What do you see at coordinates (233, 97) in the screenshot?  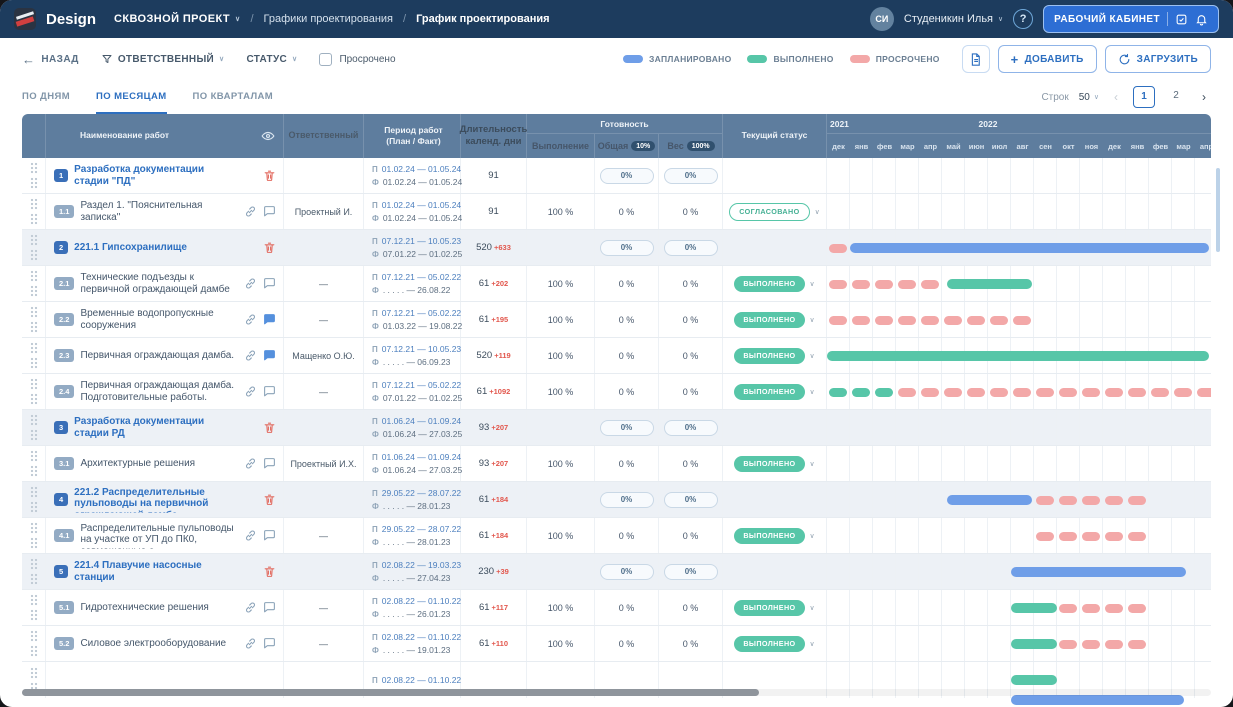 I see `tab-by-quarters: ПО КВАРТАЛАМ` at bounding box center [233, 97].